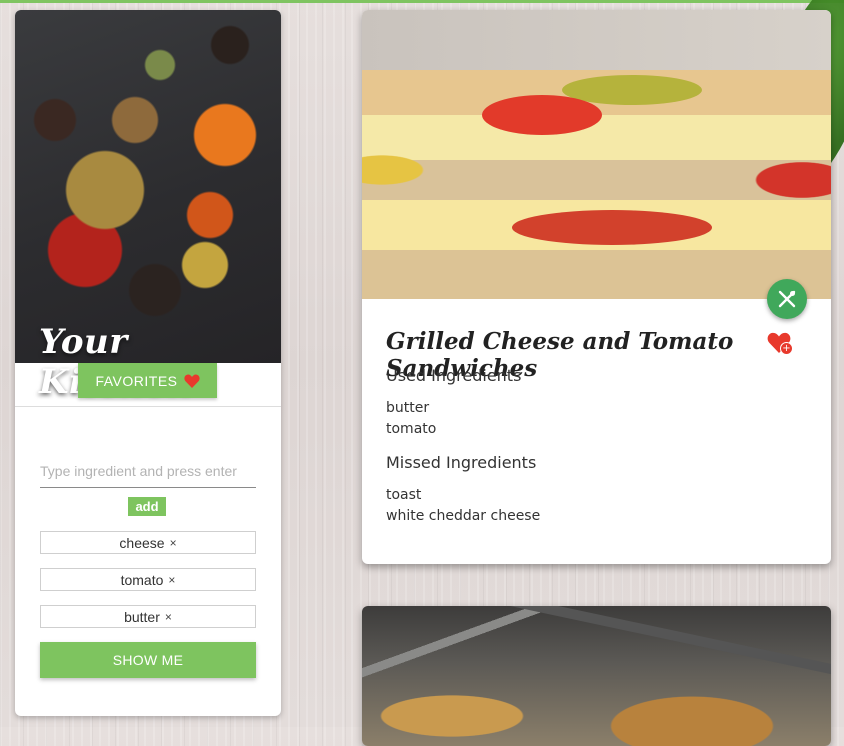 The image size is (844, 746). Describe the element at coordinates (411, 429) in the screenshot. I see `used-ingredient-item: tomato` at that location.